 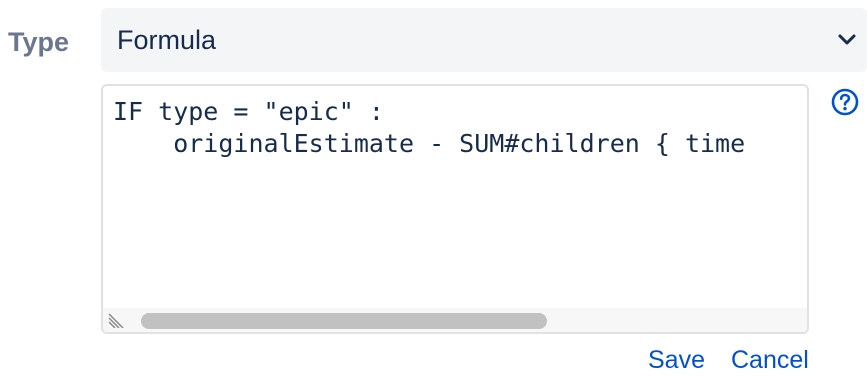 What do you see at coordinates (248, 111) in the screenshot?
I see `code-line: IF type = "epic" :` at bounding box center [248, 111].